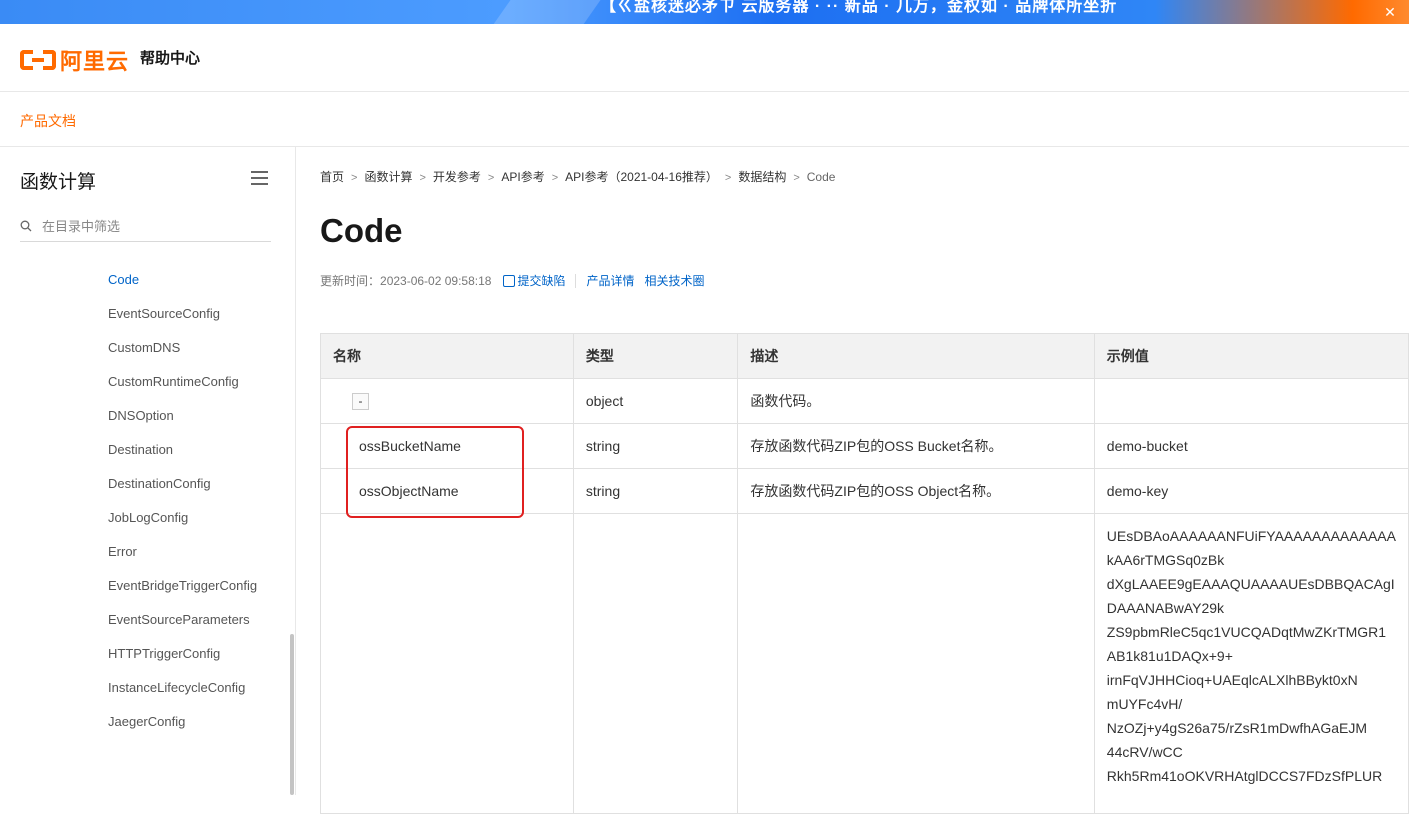  What do you see at coordinates (183, 382) in the screenshot?
I see `sidebar-item-customruntimeconfig: CustomRuntimeConfig` at bounding box center [183, 382].